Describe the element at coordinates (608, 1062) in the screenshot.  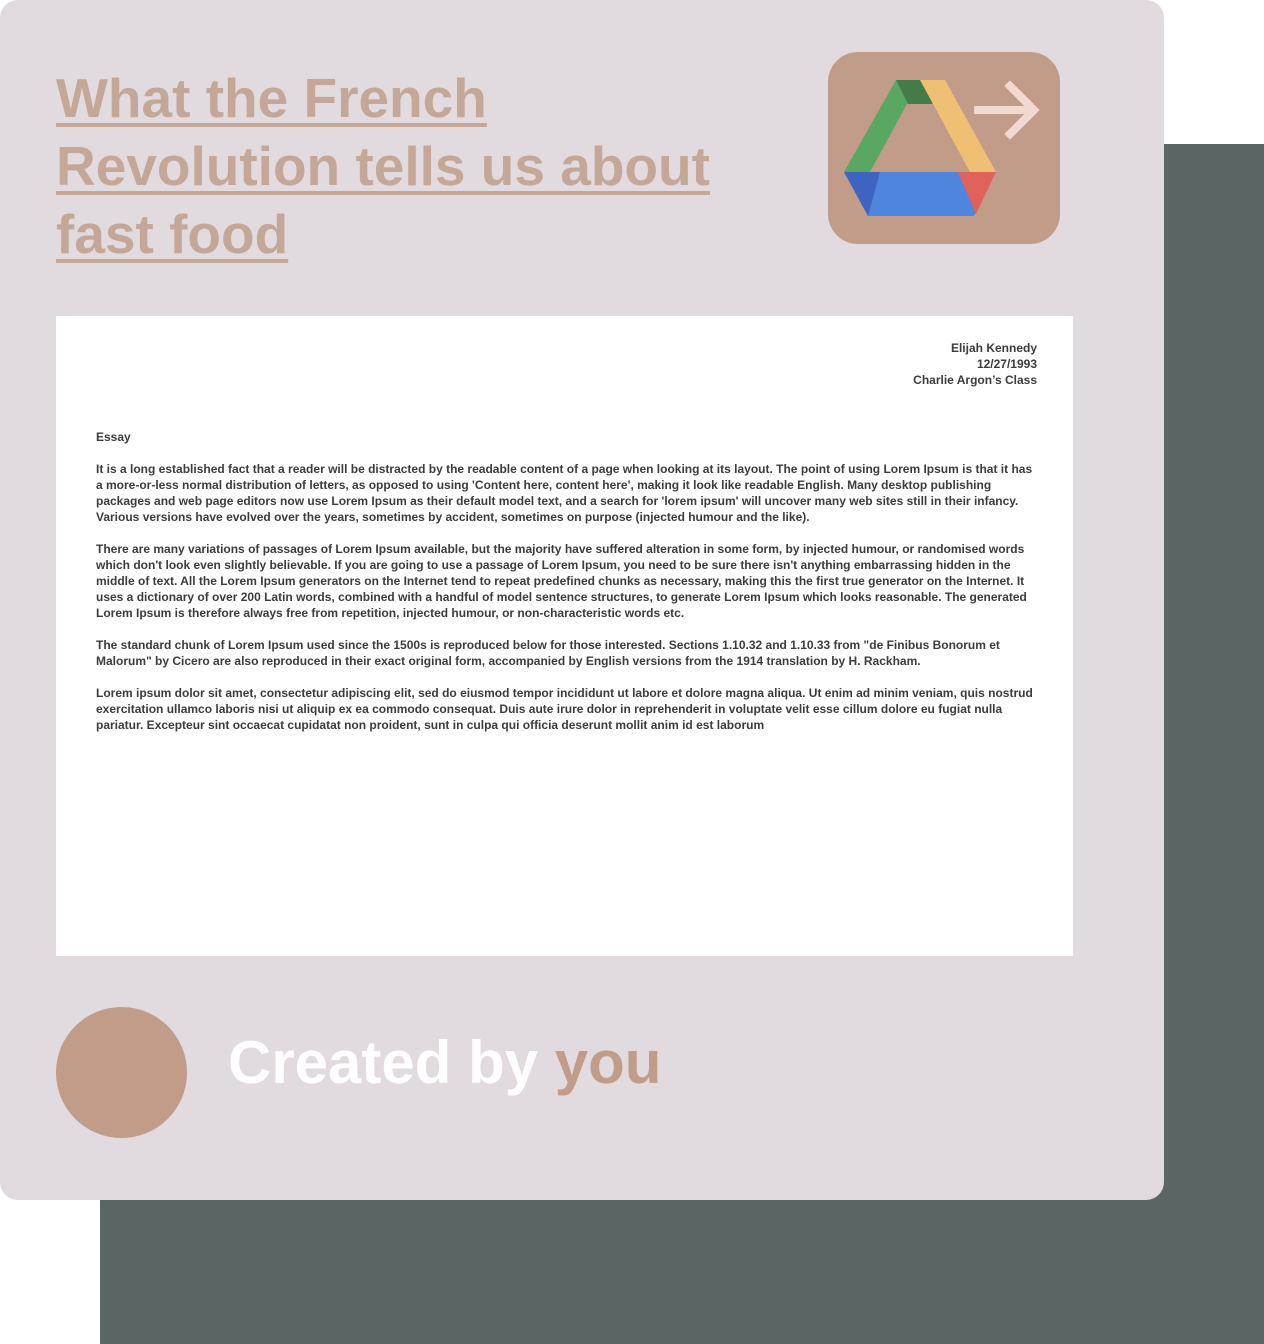
I see `created-by-you: you` at that location.